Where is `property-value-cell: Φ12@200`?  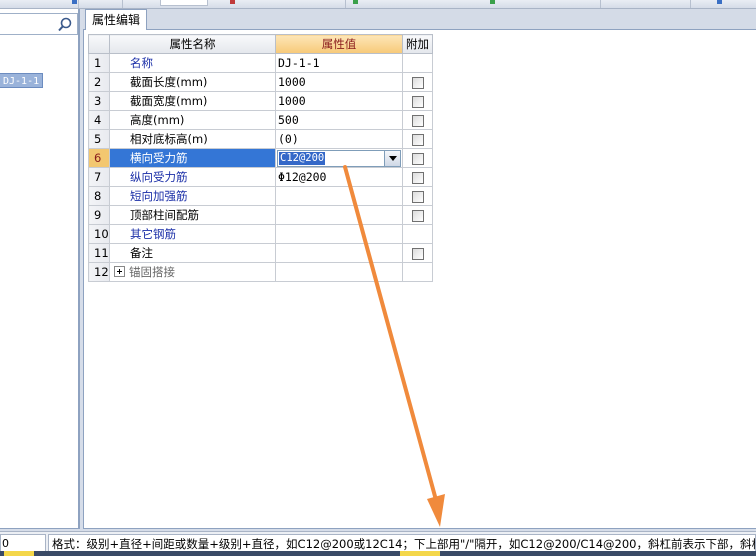
property-value-cell: Φ12@200 is located at coordinates (339, 177).